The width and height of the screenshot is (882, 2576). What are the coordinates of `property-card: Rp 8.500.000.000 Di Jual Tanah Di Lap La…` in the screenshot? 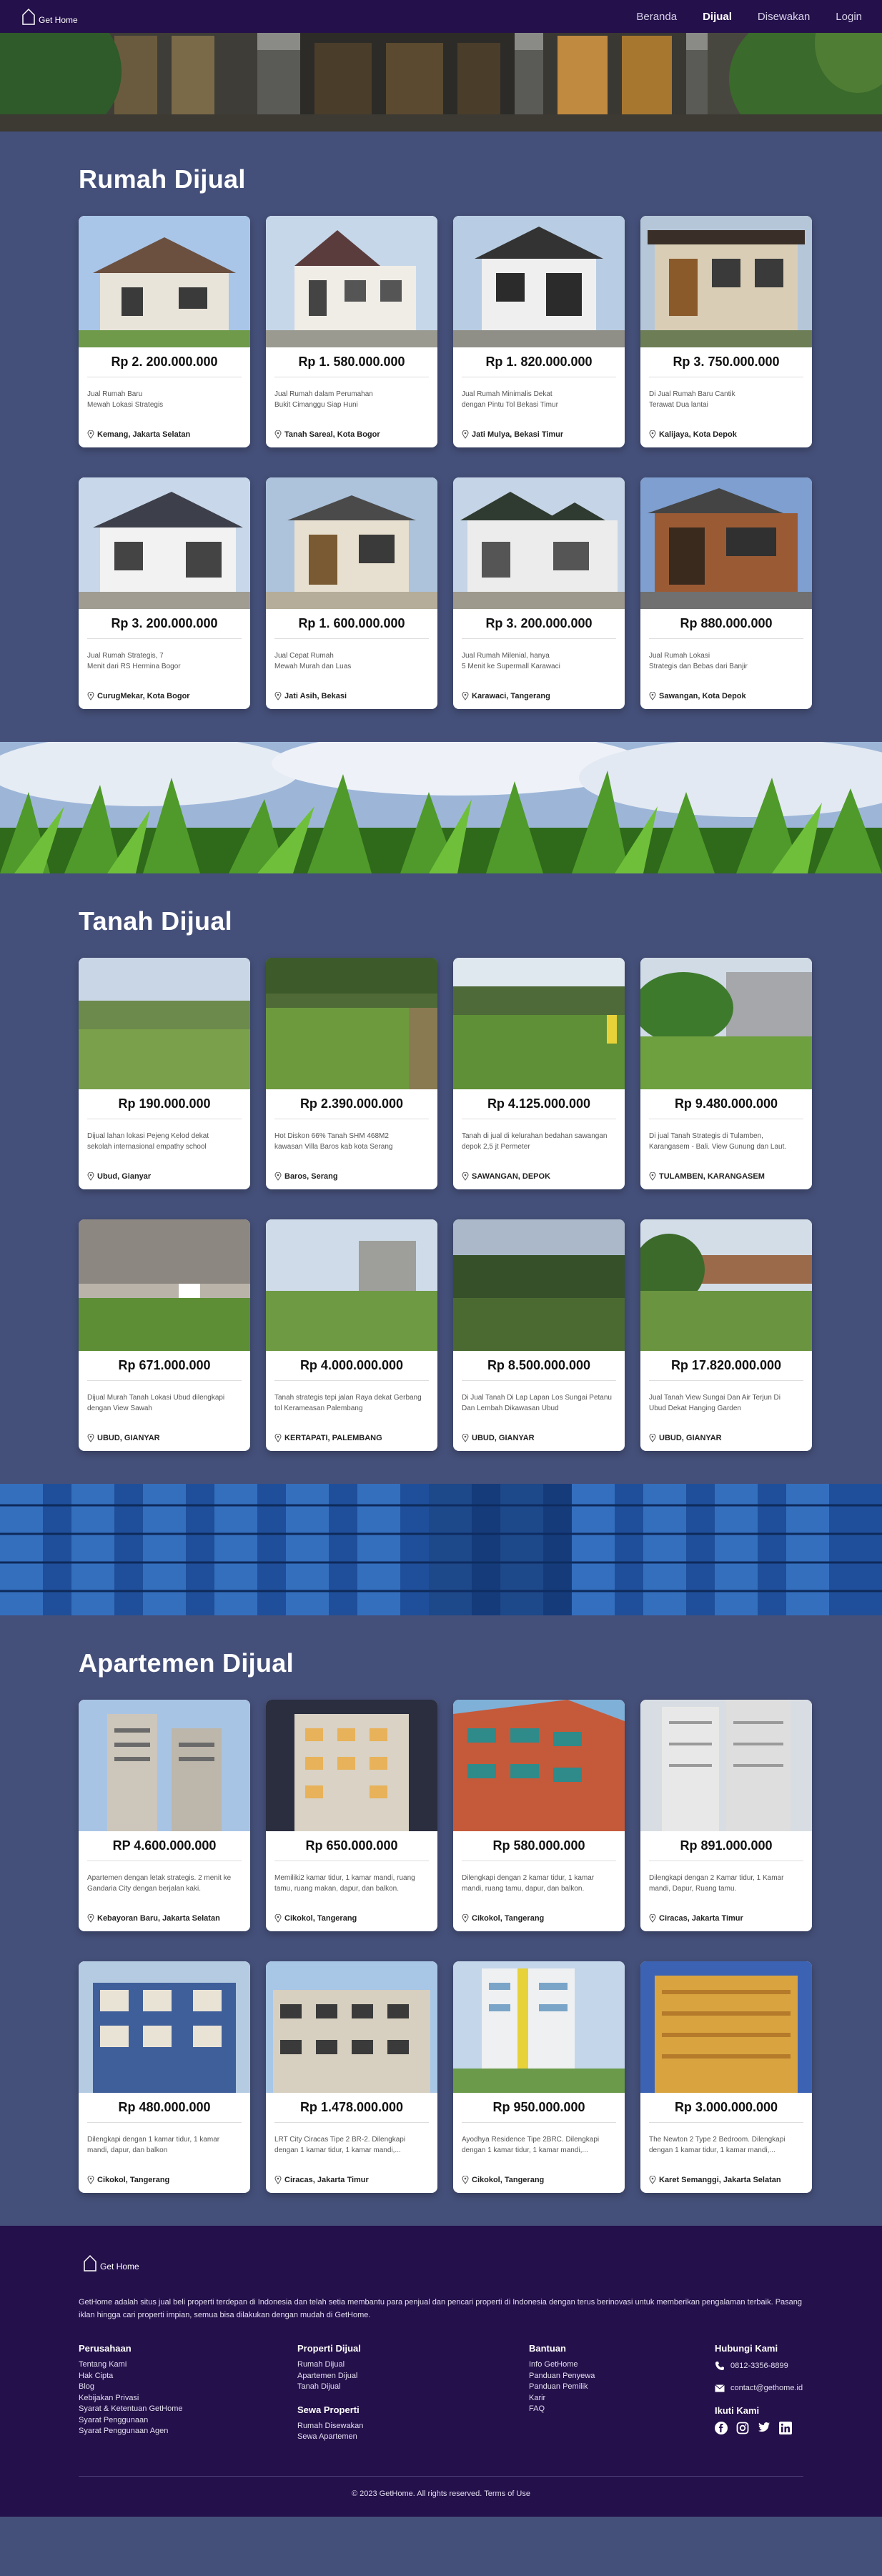 It's located at (539, 1335).